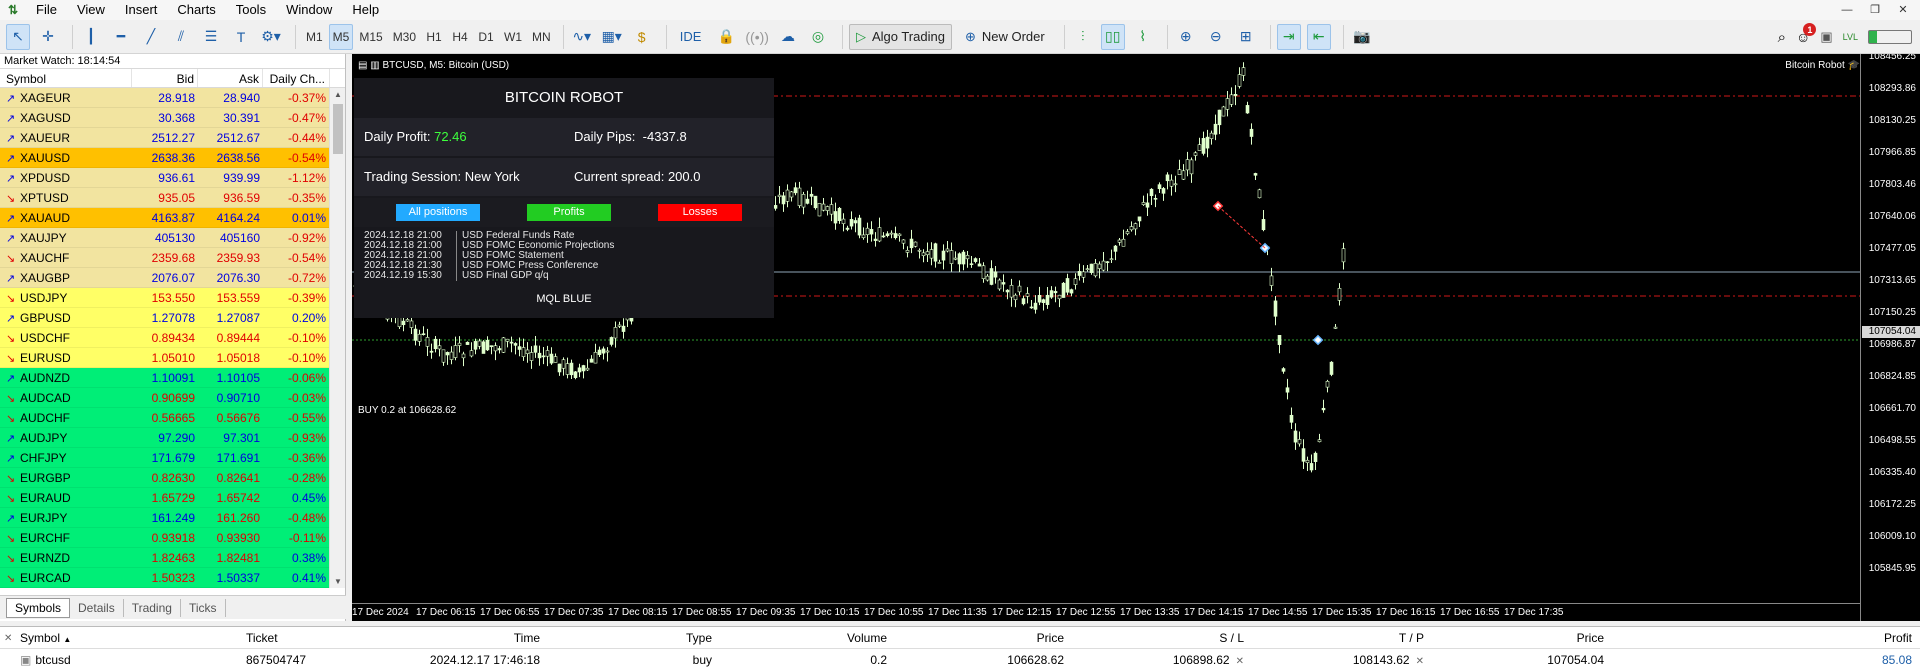 This screenshot has height=671, width=1920. What do you see at coordinates (1334, 637) in the screenshot?
I see `col-tp: T / P` at bounding box center [1334, 637].